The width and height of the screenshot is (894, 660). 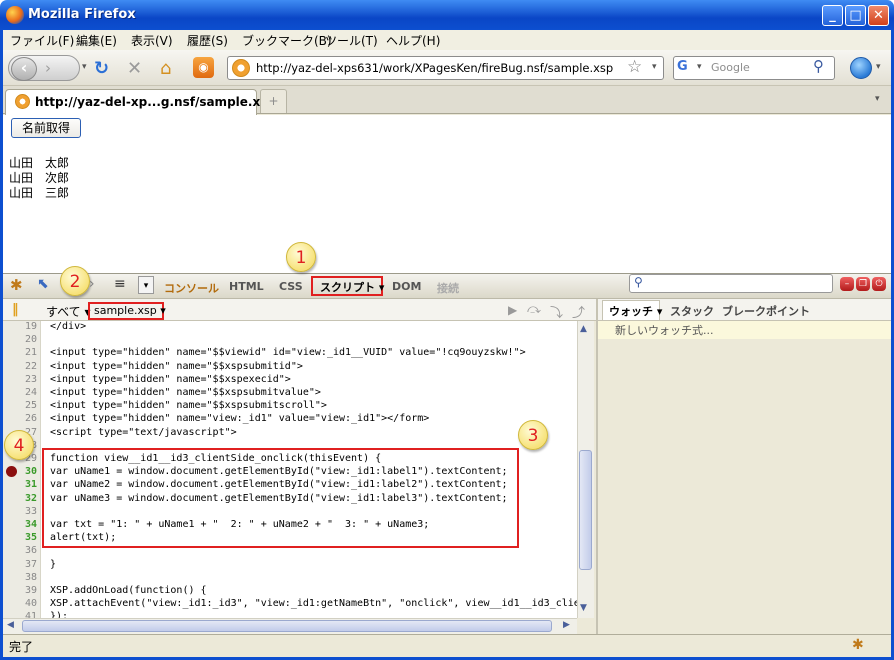 What do you see at coordinates (20, 418) in the screenshot?
I see `line-number: 26` at bounding box center [20, 418].